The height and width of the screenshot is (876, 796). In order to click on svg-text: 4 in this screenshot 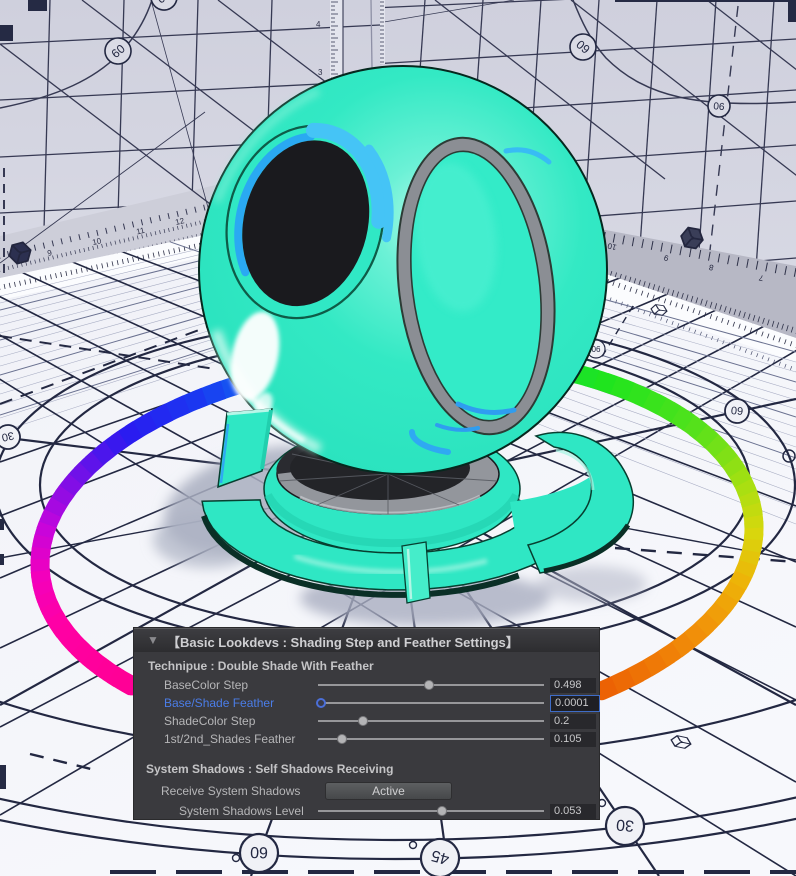, I will do `click(318, 24)`.